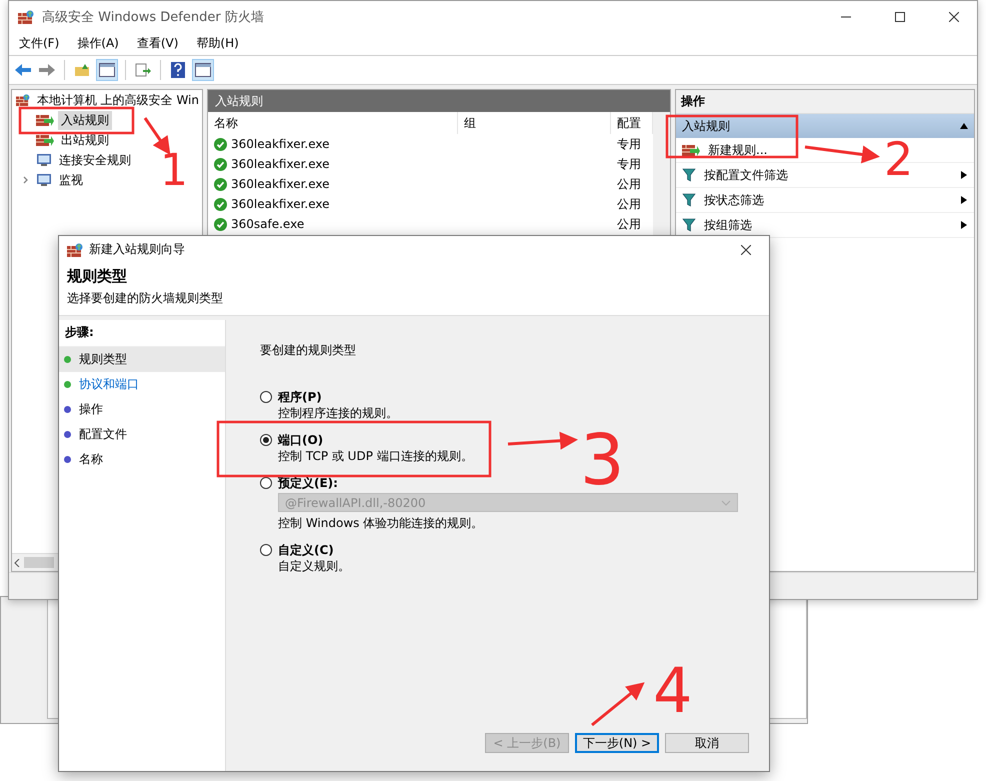 The image size is (986, 781). I want to click on option-label: 程序(P), so click(300, 397).